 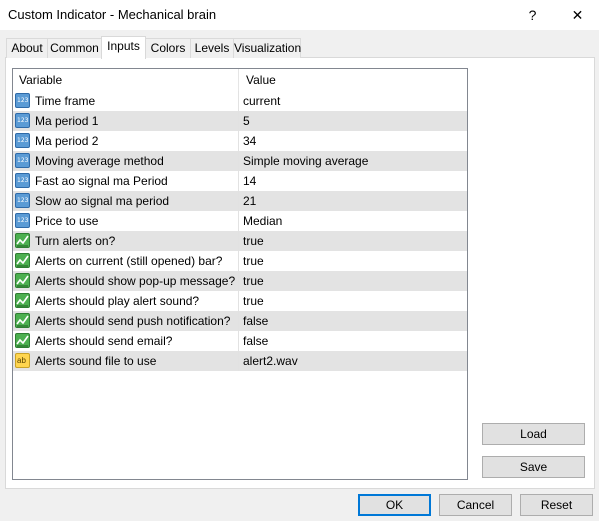 I want to click on save-button: Save, so click(x=533, y=467).